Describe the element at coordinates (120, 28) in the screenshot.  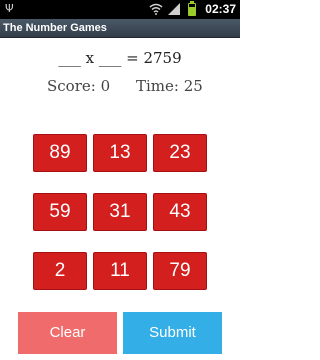
I see `app-title-bar: The Number Games` at that location.